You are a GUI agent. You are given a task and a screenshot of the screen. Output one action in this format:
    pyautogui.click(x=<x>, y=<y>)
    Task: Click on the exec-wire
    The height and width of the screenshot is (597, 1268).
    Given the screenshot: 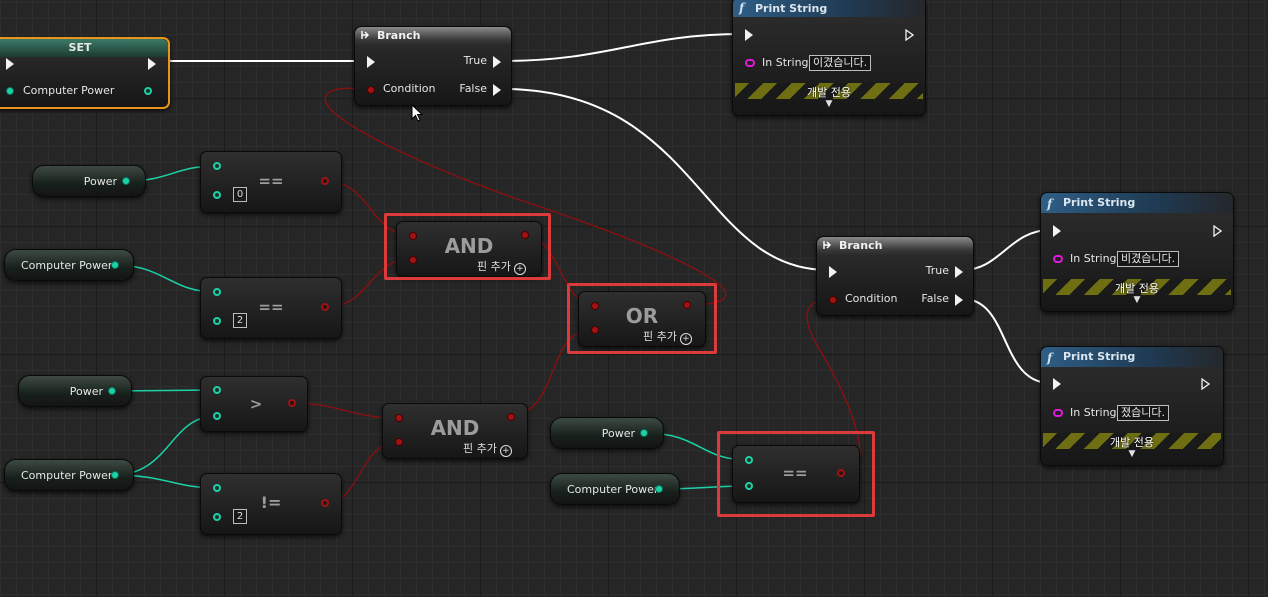 What is the action you would take?
    pyautogui.click(x=1006, y=341)
    